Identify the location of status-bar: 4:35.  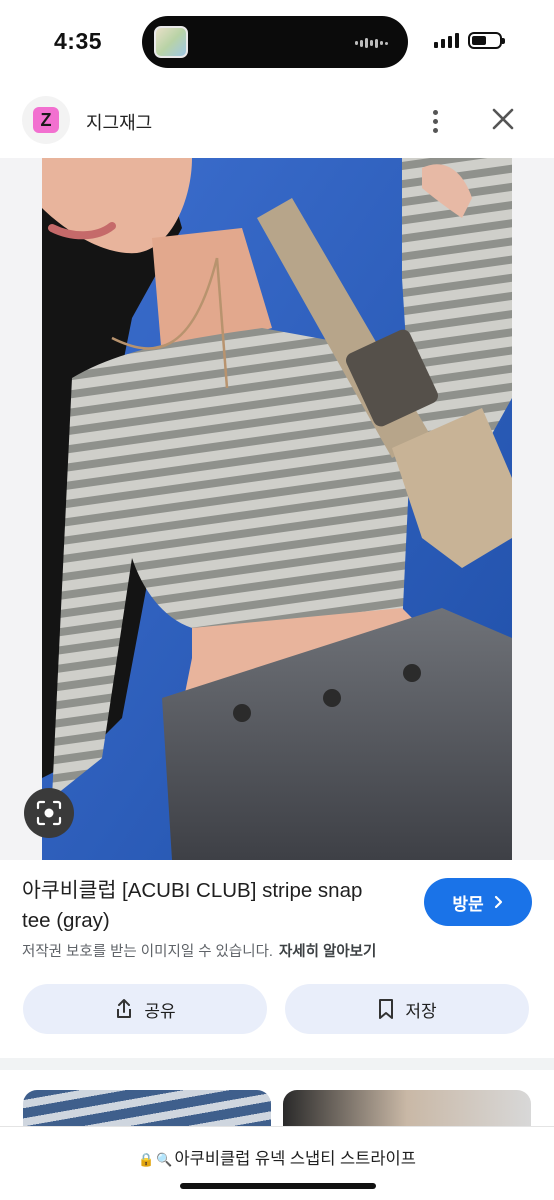
(277, 42).